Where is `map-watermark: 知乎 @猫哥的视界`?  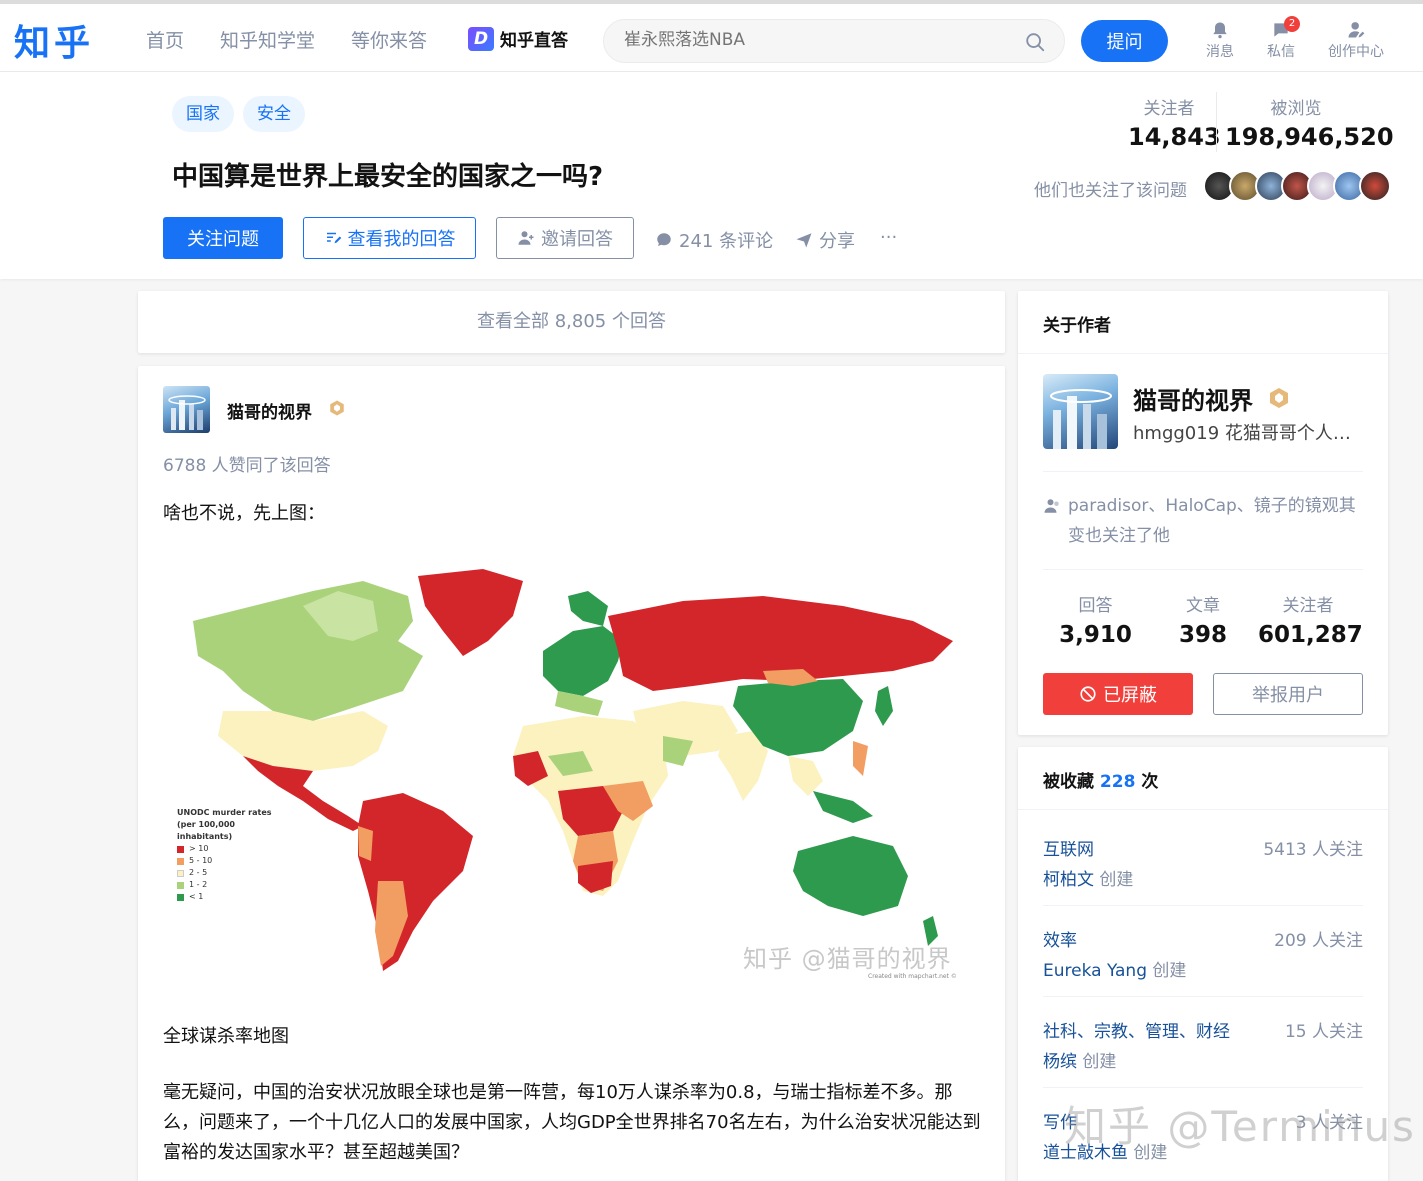
map-watermark: 知乎 @猫哥的视界 is located at coordinates (847, 959).